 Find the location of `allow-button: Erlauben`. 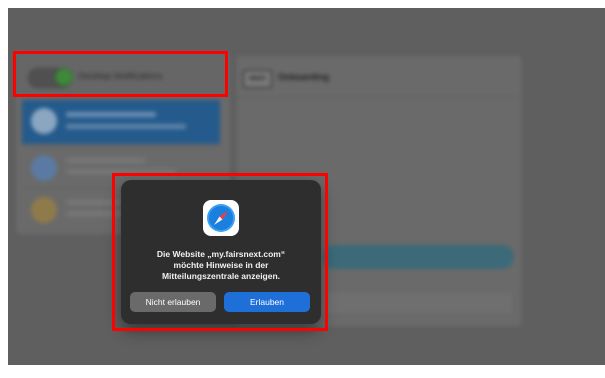

allow-button: Erlauben is located at coordinates (267, 302).